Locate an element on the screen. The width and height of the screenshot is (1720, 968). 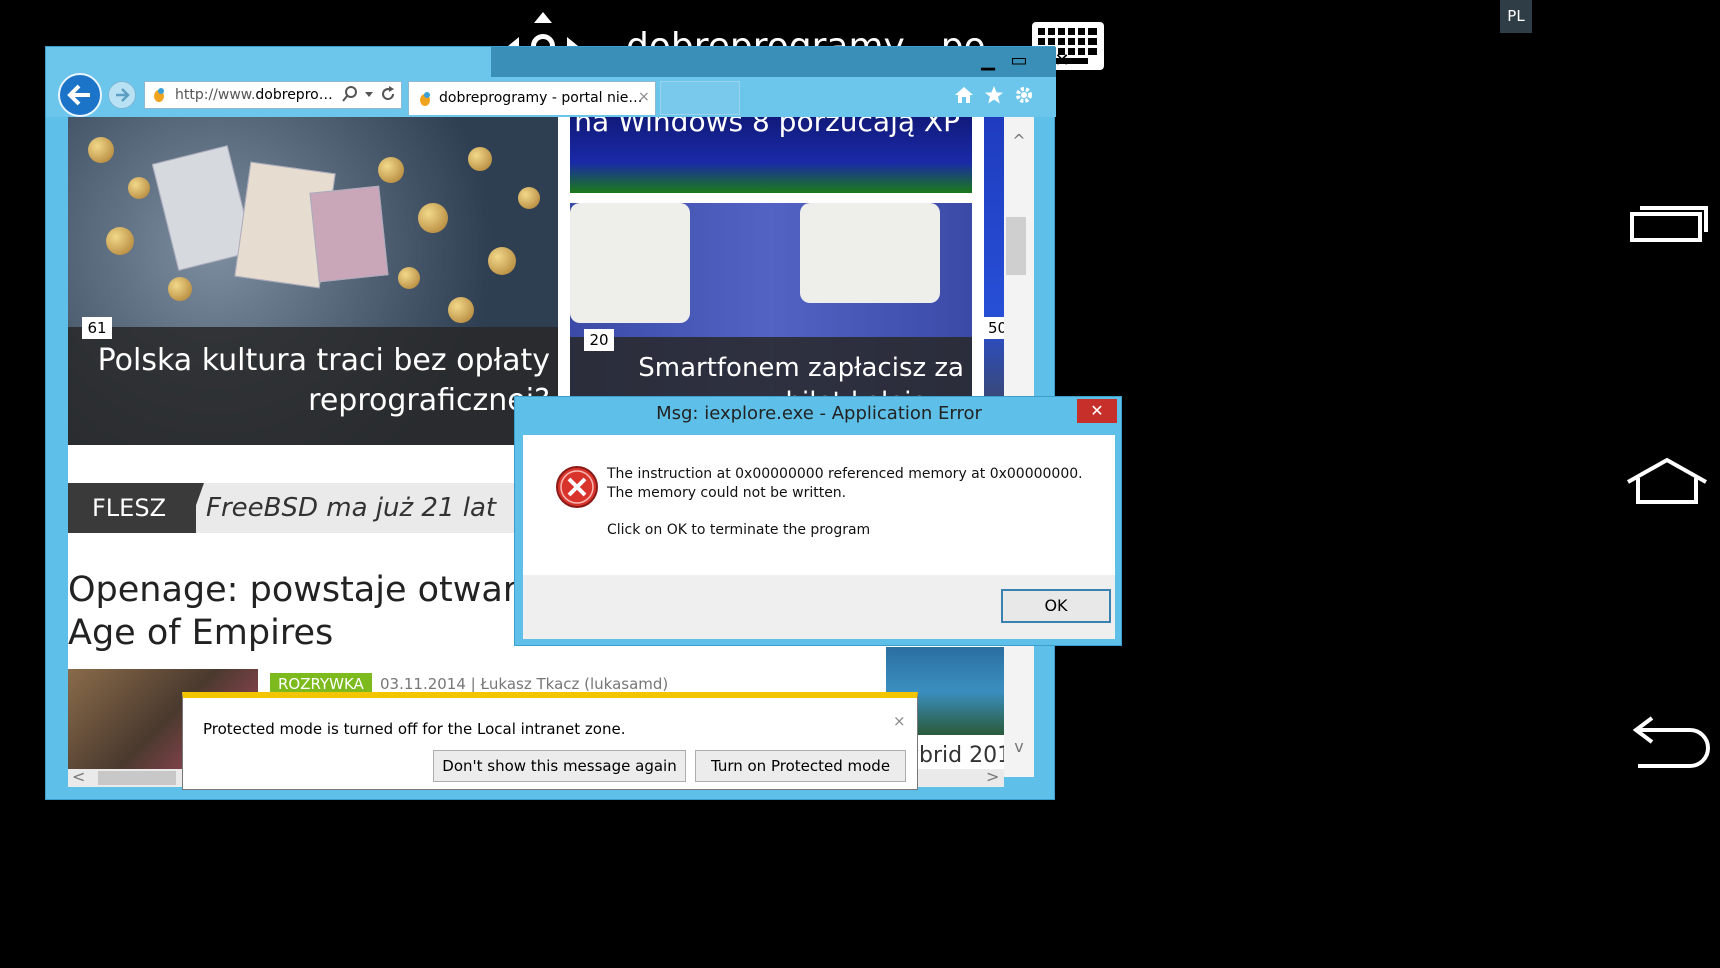
site-favicon-icon is located at coordinates (159, 95).